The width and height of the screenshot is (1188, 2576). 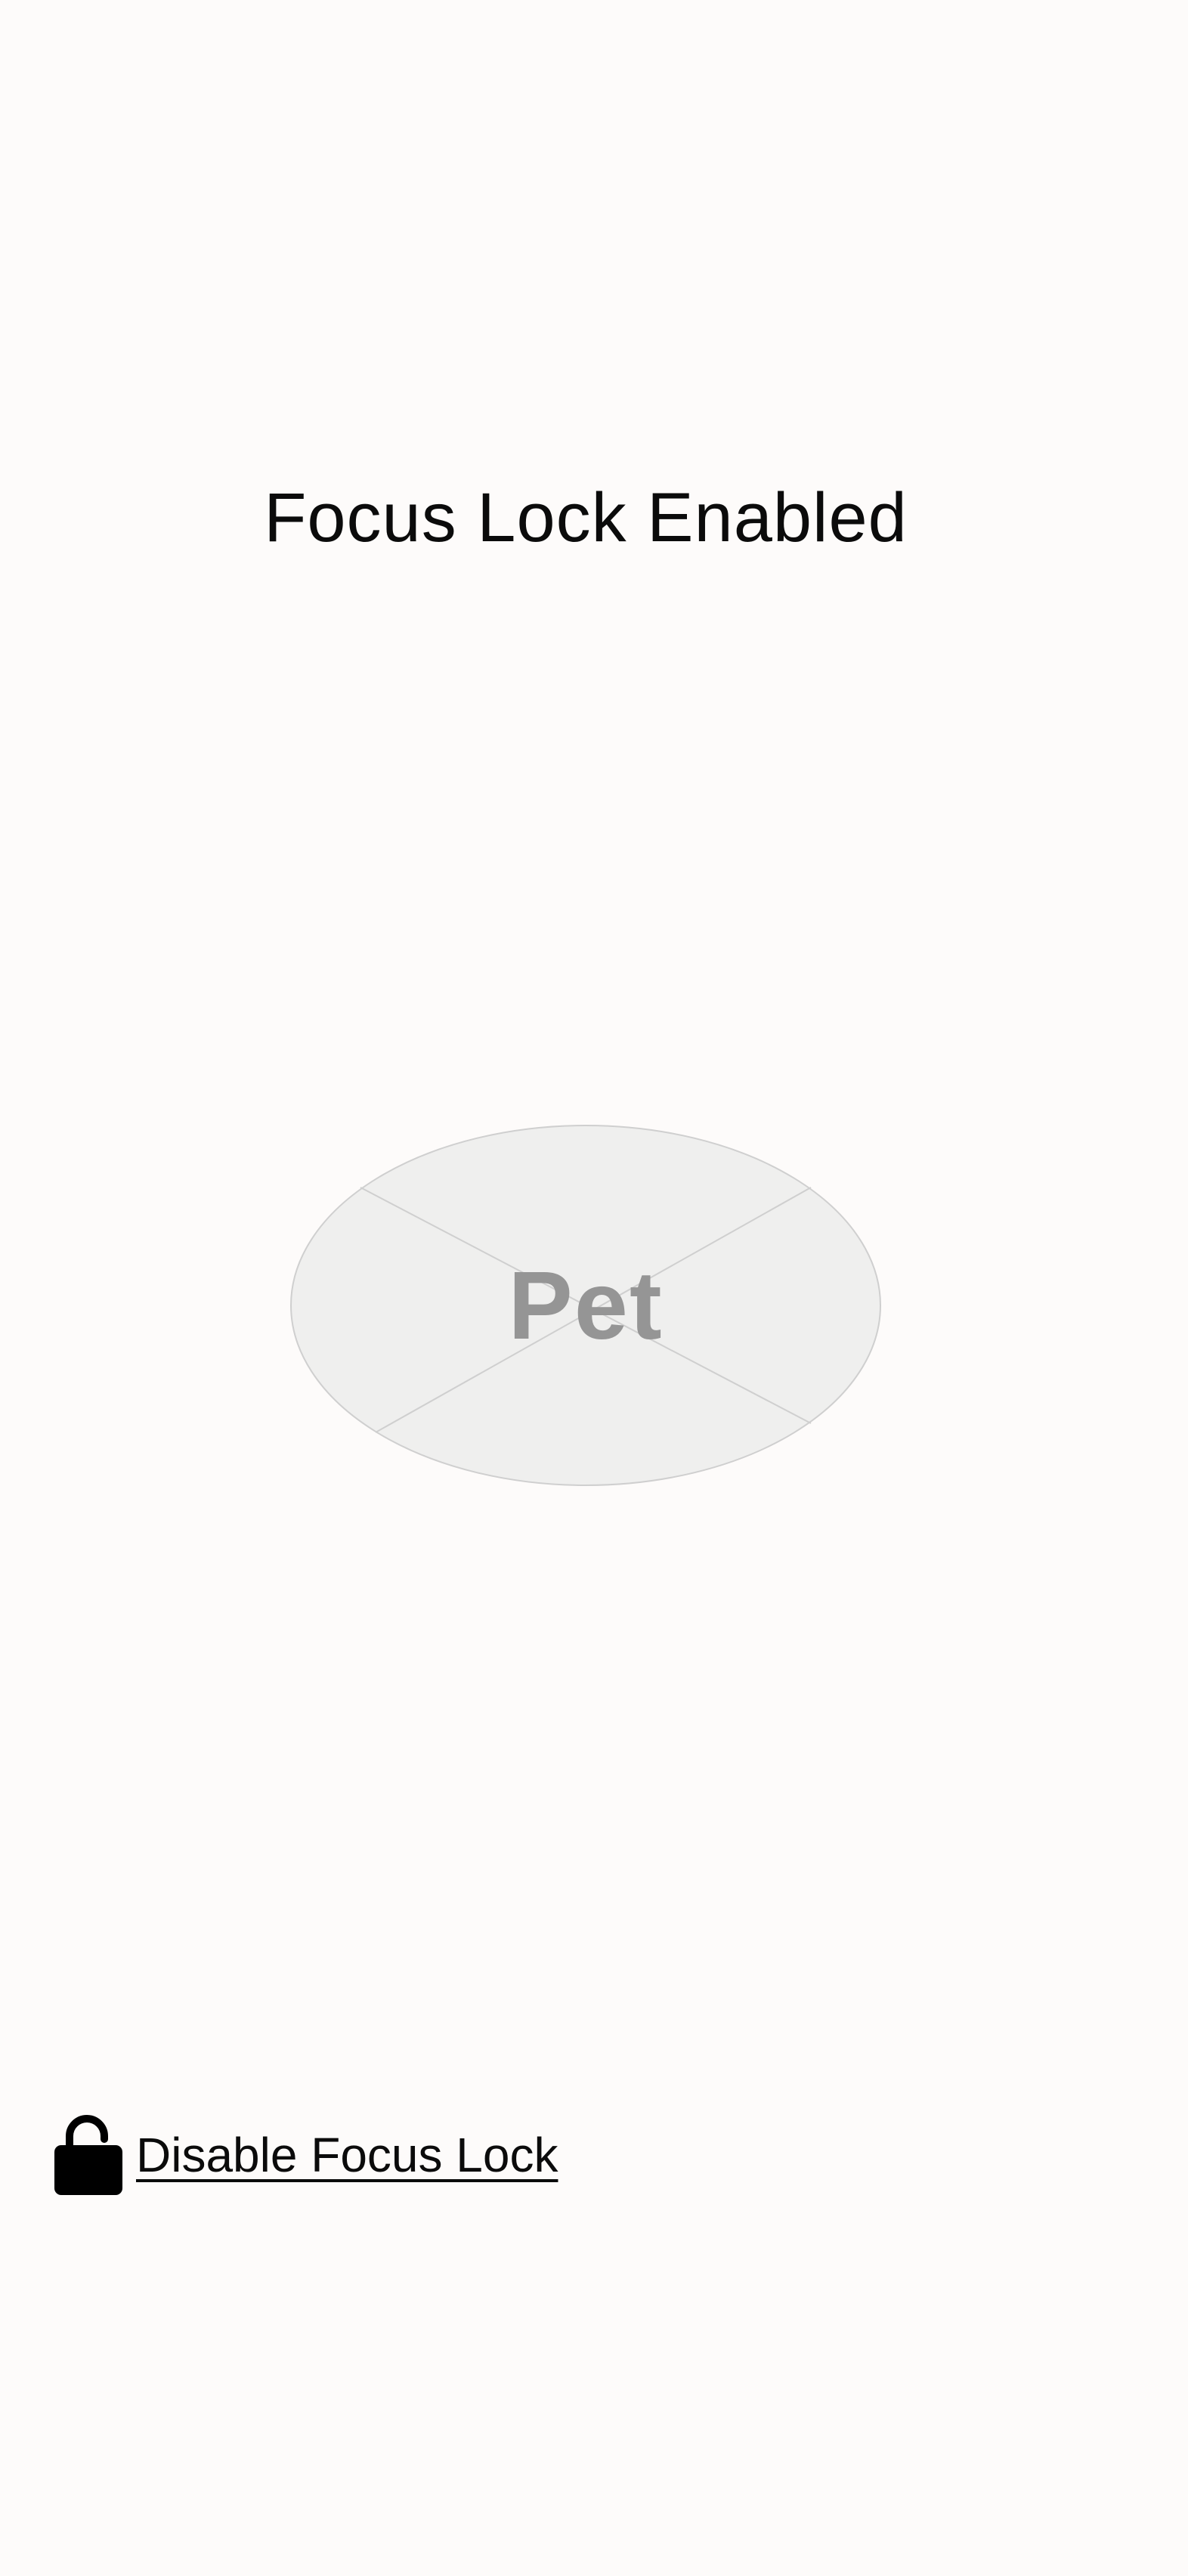 I want to click on pet-placeholder: Pet, so click(x=585, y=1305).